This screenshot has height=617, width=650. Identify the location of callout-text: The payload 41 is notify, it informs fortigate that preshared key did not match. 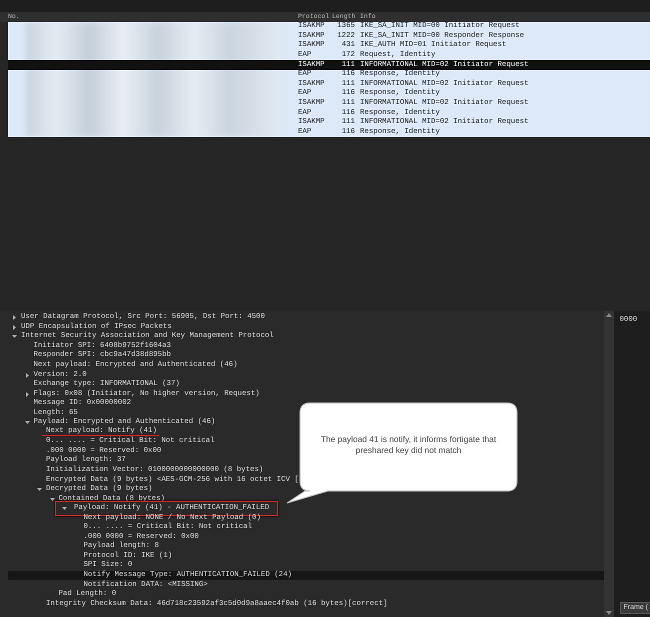
(409, 445).